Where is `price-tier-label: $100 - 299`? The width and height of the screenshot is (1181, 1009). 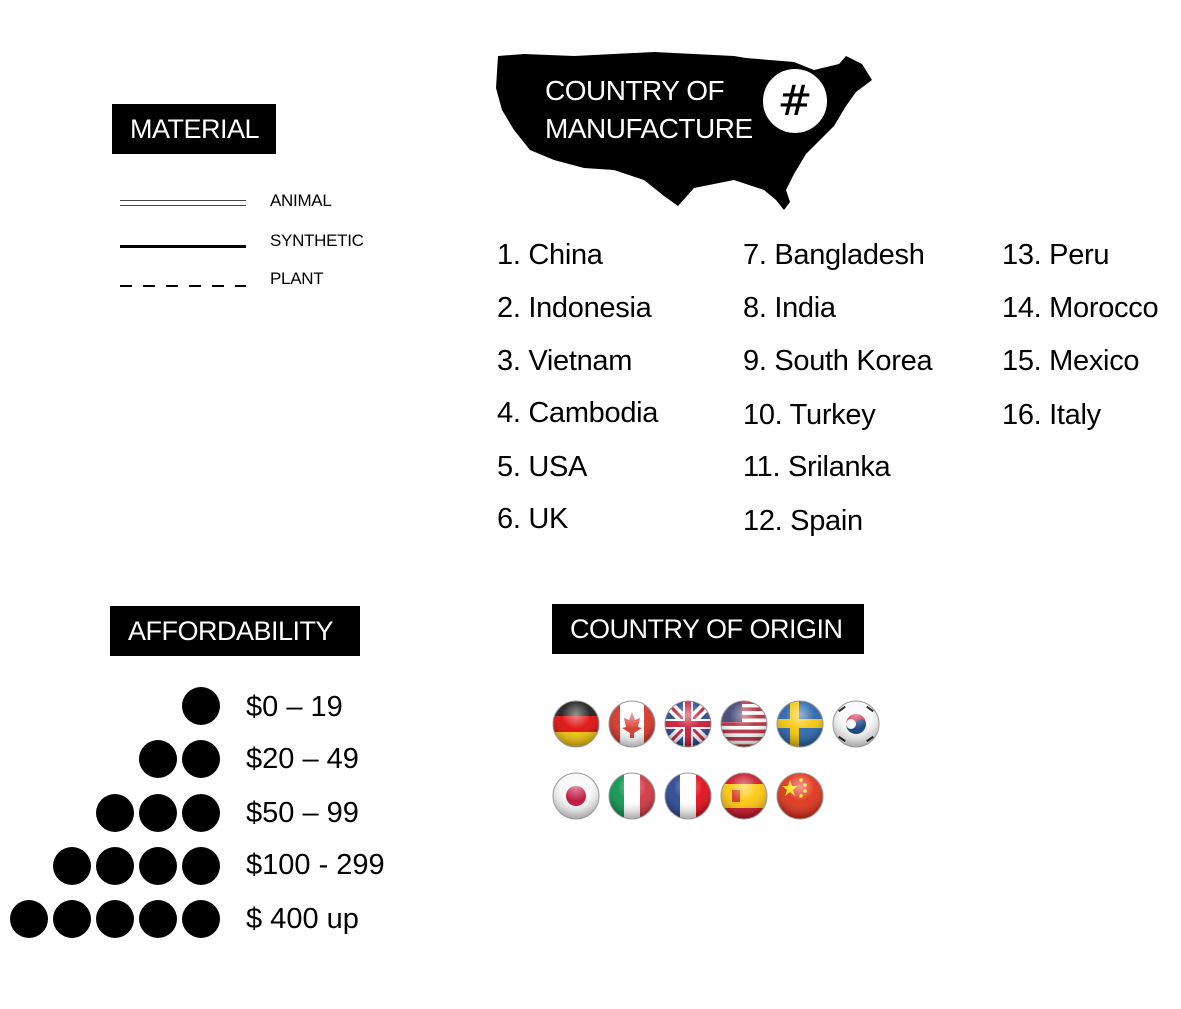 price-tier-label: $100 - 299 is located at coordinates (315, 865).